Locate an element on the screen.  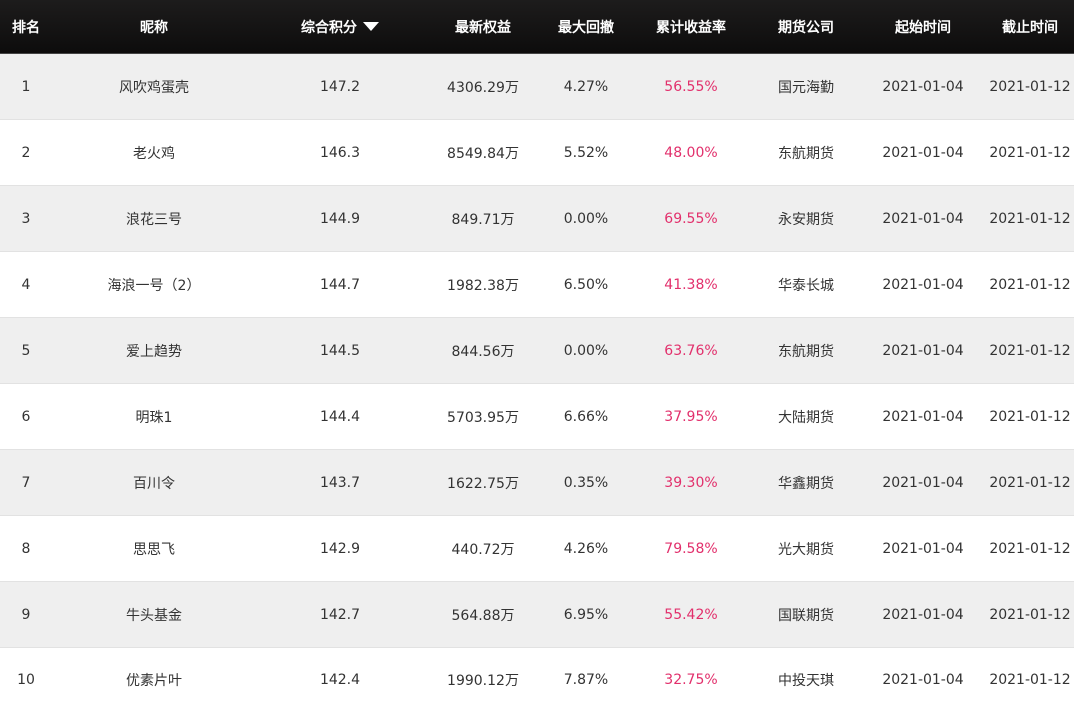
equity-cell: 4306.29万 is located at coordinates (483, 87).